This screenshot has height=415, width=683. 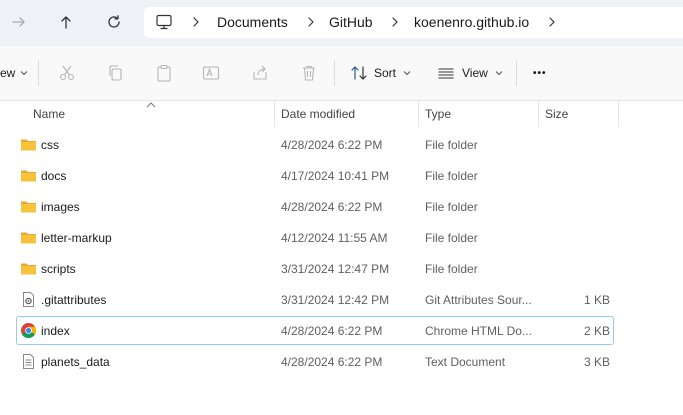 What do you see at coordinates (55, 331) in the screenshot?
I see `file-name: index` at bounding box center [55, 331].